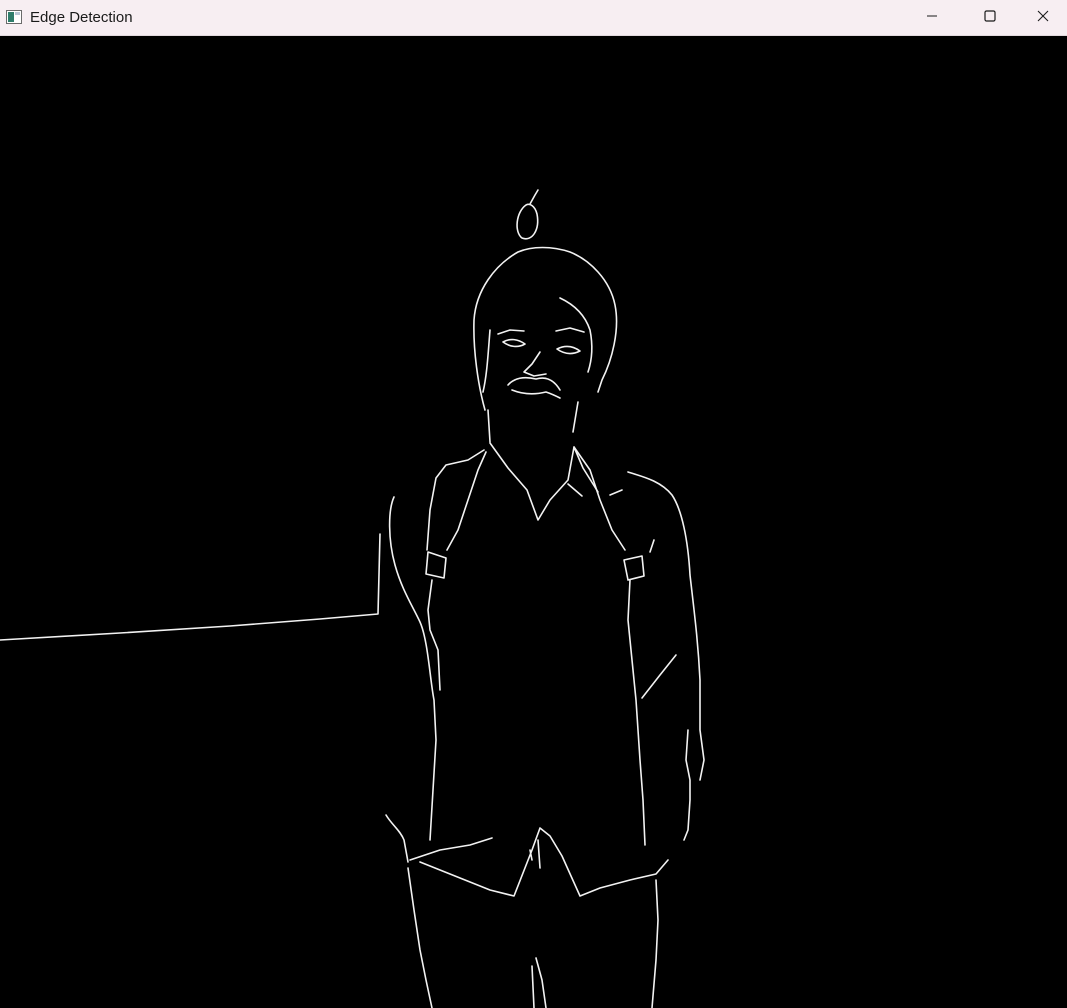  I want to click on edge-right-strap-arc, so click(652, 546).